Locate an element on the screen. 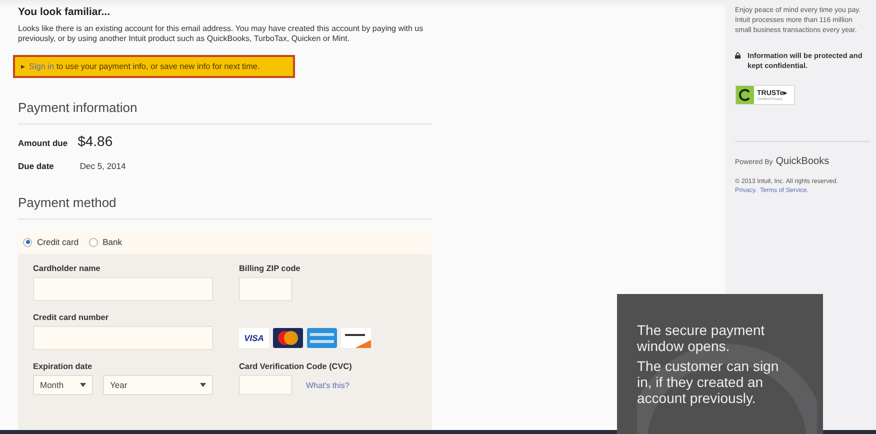 The width and height of the screenshot is (876, 434). due-date-value: Dec 5, 2014 is located at coordinates (103, 166).